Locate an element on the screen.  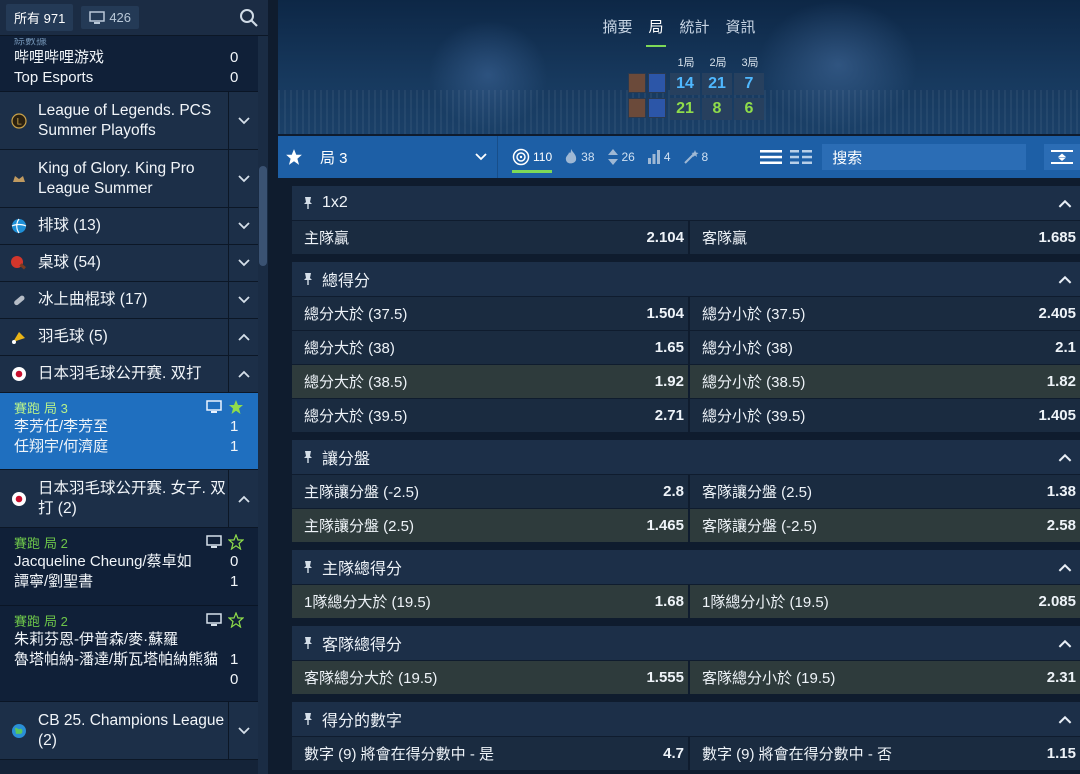
odds-button: 客隊贏 1.685 is located at coordinates (885, 237).